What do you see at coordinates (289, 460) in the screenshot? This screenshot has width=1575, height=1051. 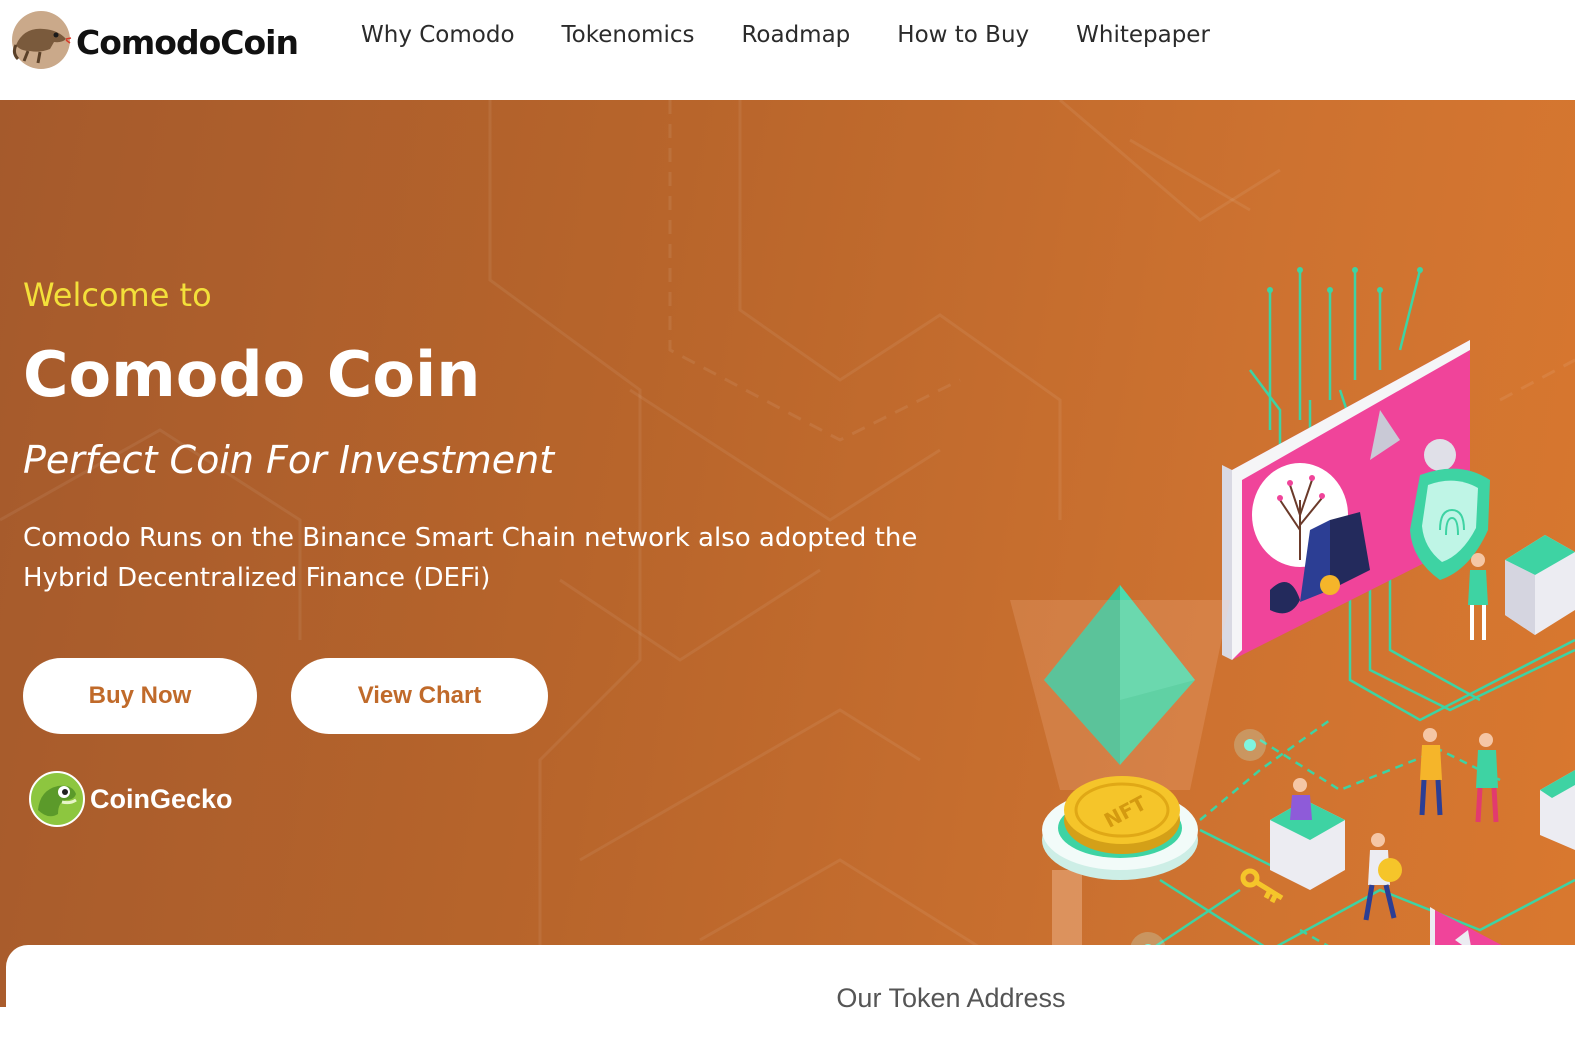 I see `hero-subtitle: Perfect Coin For Investment` at bounding box center [289, 460].